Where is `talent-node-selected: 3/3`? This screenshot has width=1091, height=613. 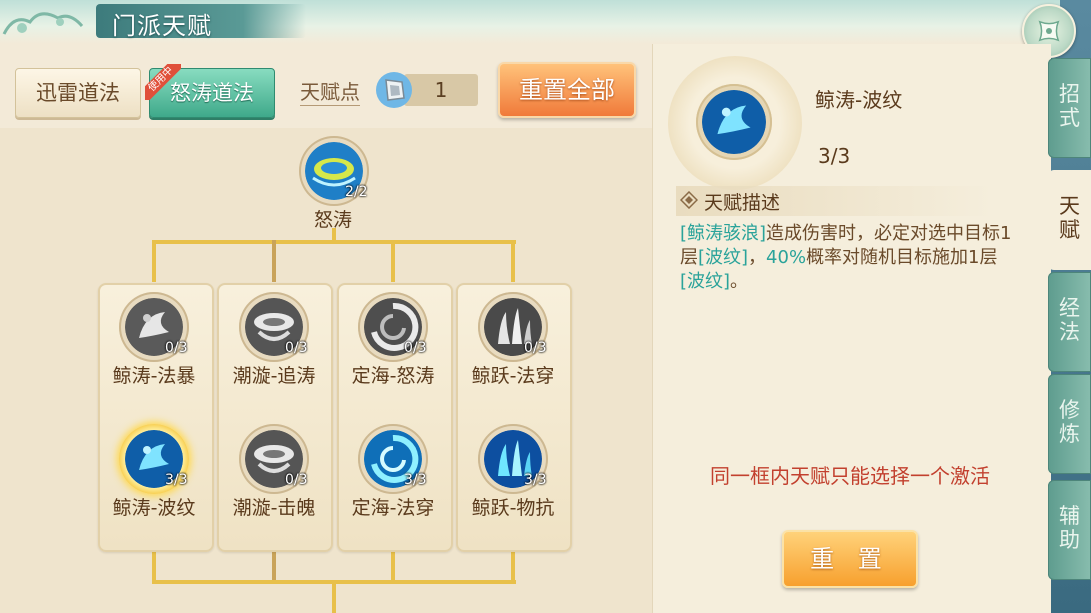
talent-node-selected: 3/3 is located at coordinates (154, 459).